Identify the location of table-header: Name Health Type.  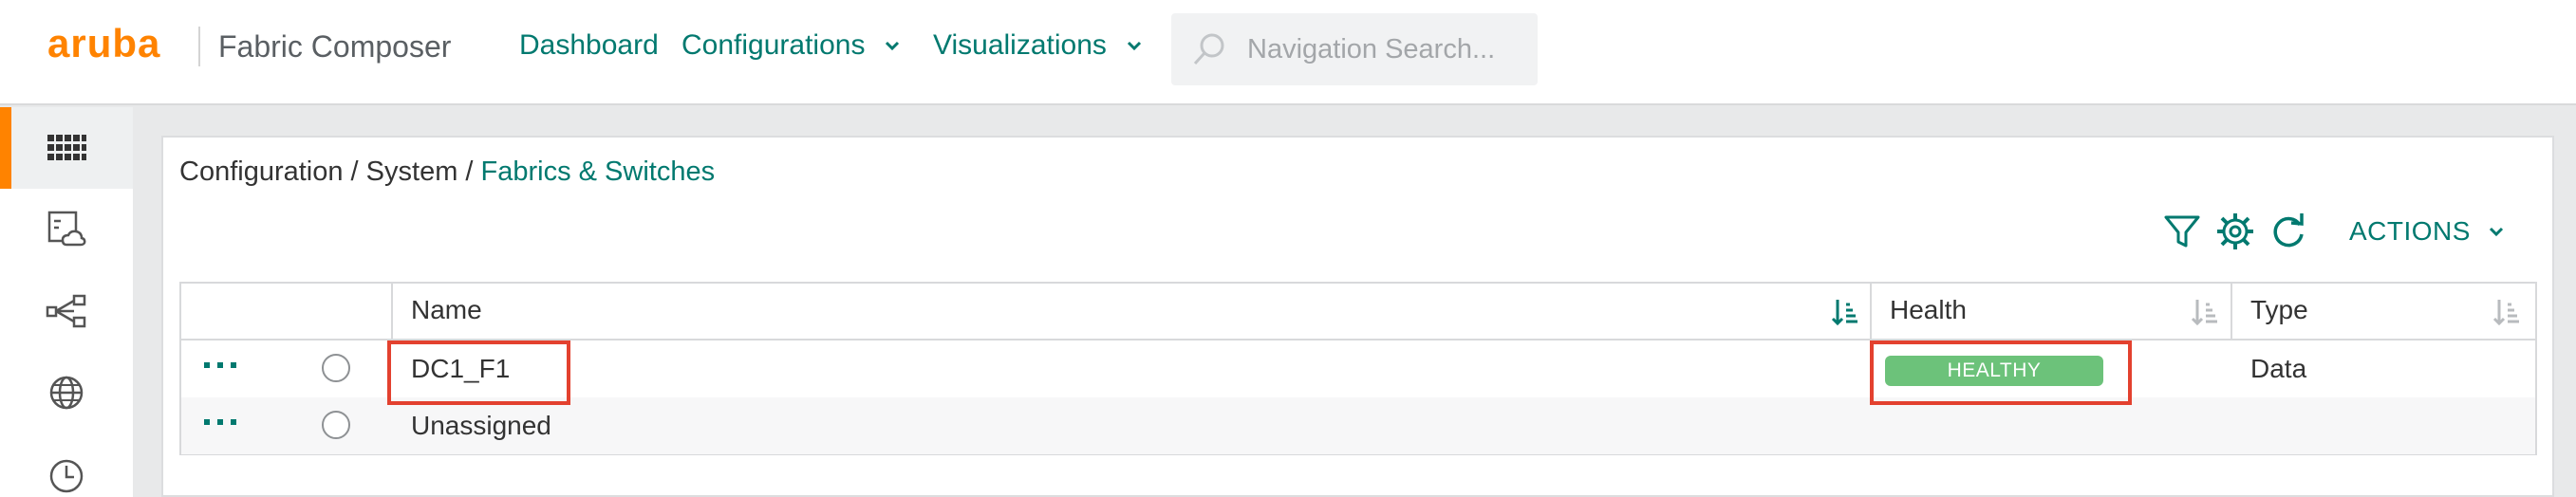
(1358, 312).